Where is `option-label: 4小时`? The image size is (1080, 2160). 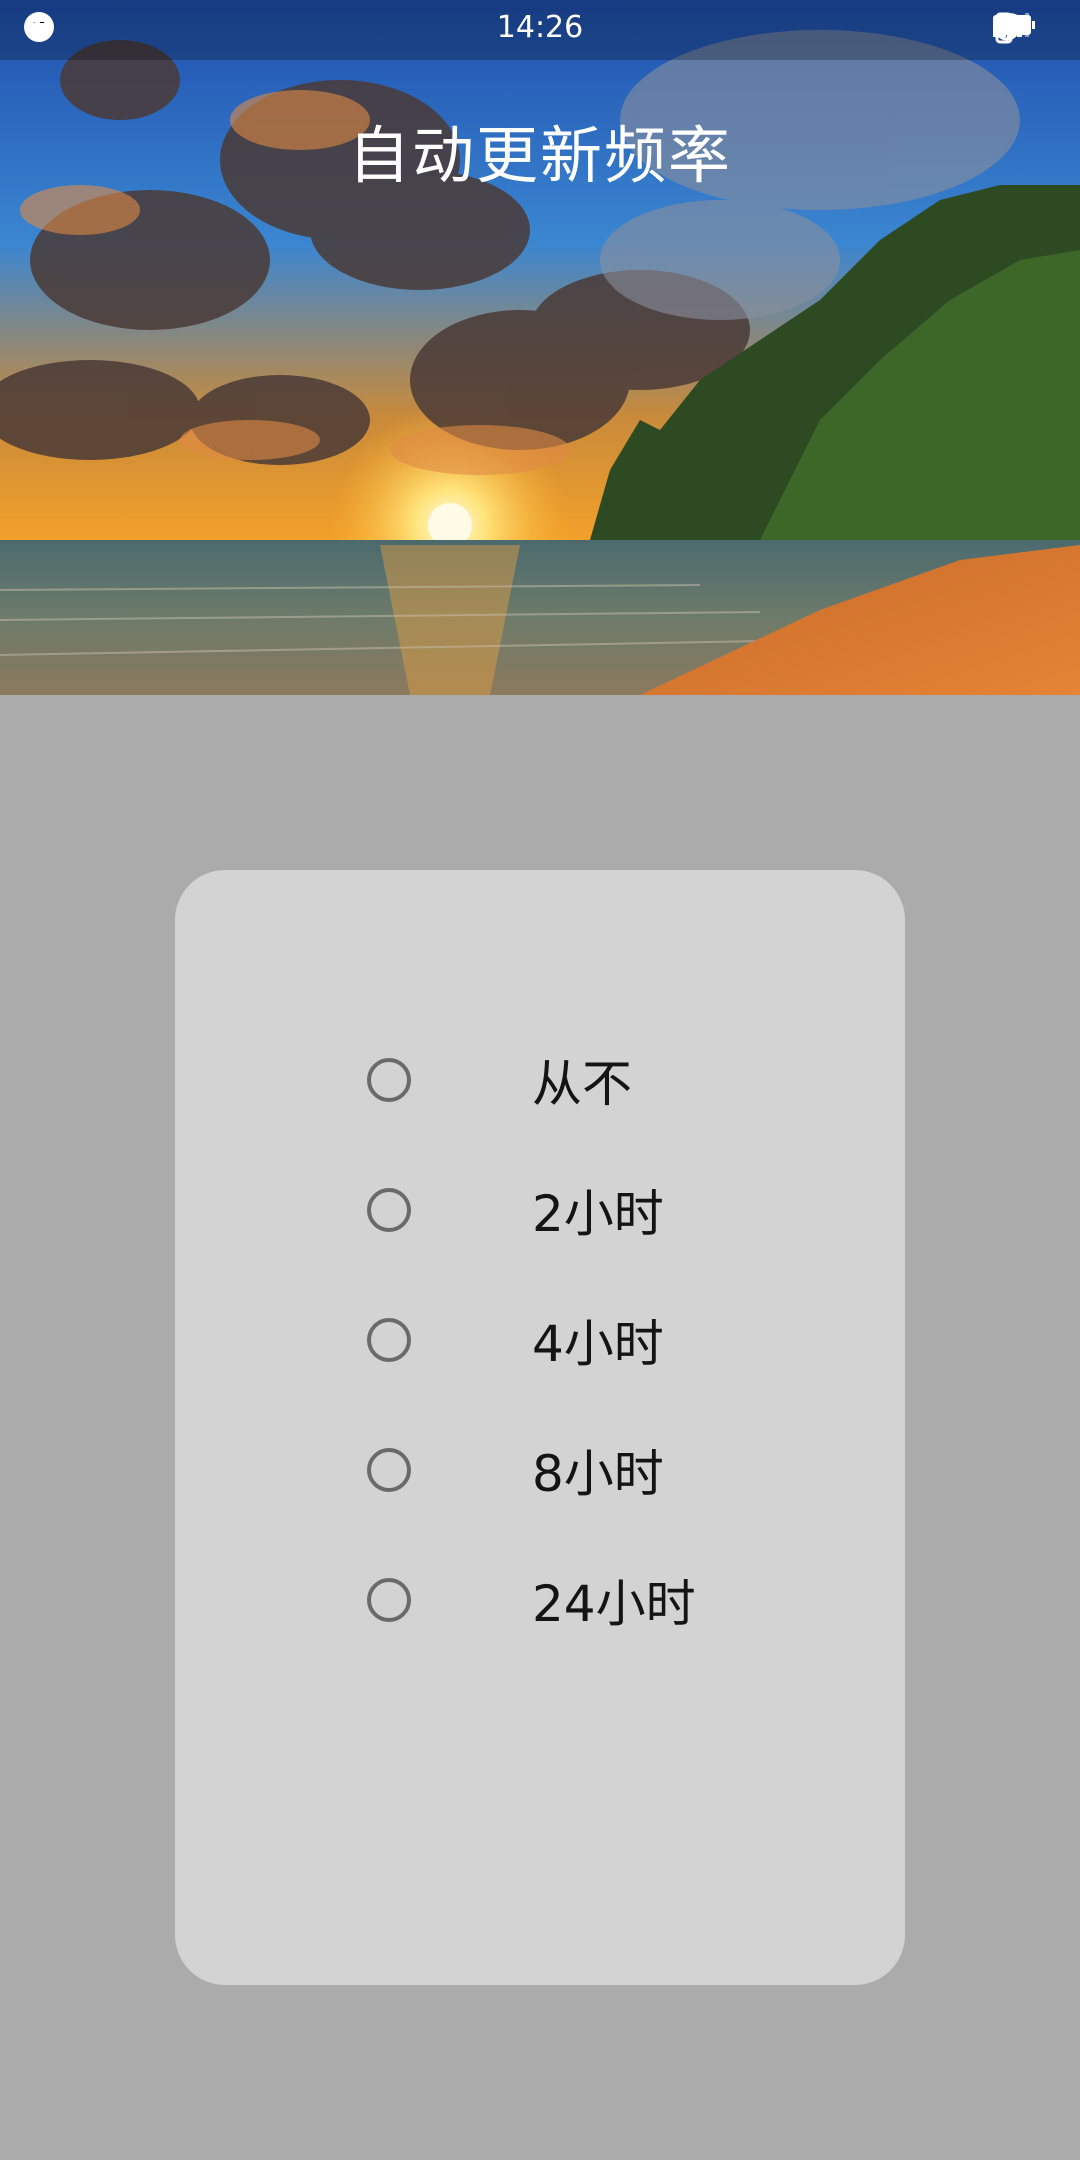 option-label: 4小时 is located at coordinates (598, 1344).